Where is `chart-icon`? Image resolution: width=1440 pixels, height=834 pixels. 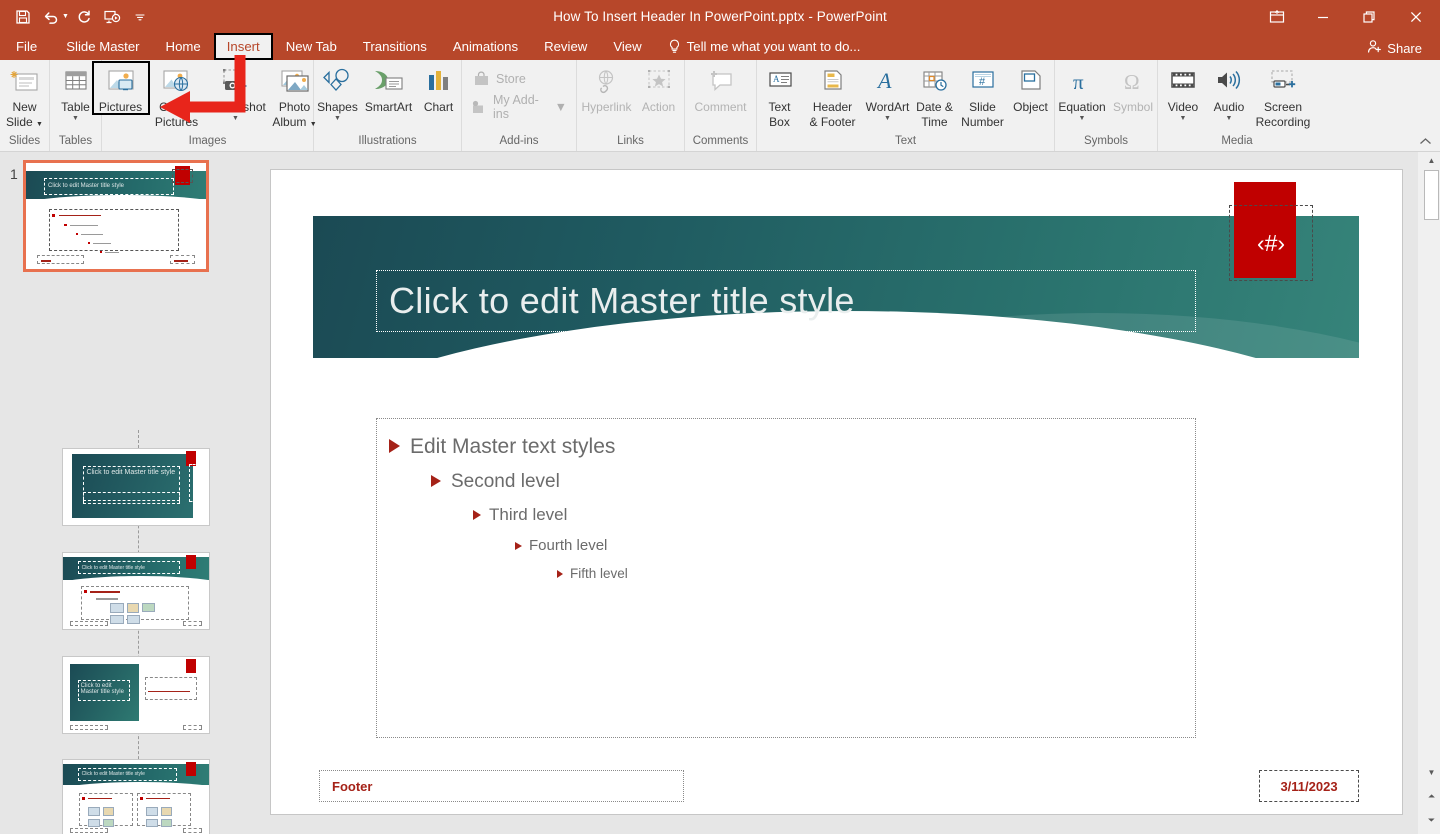 chart-icon is located at coordinates (439, 82).